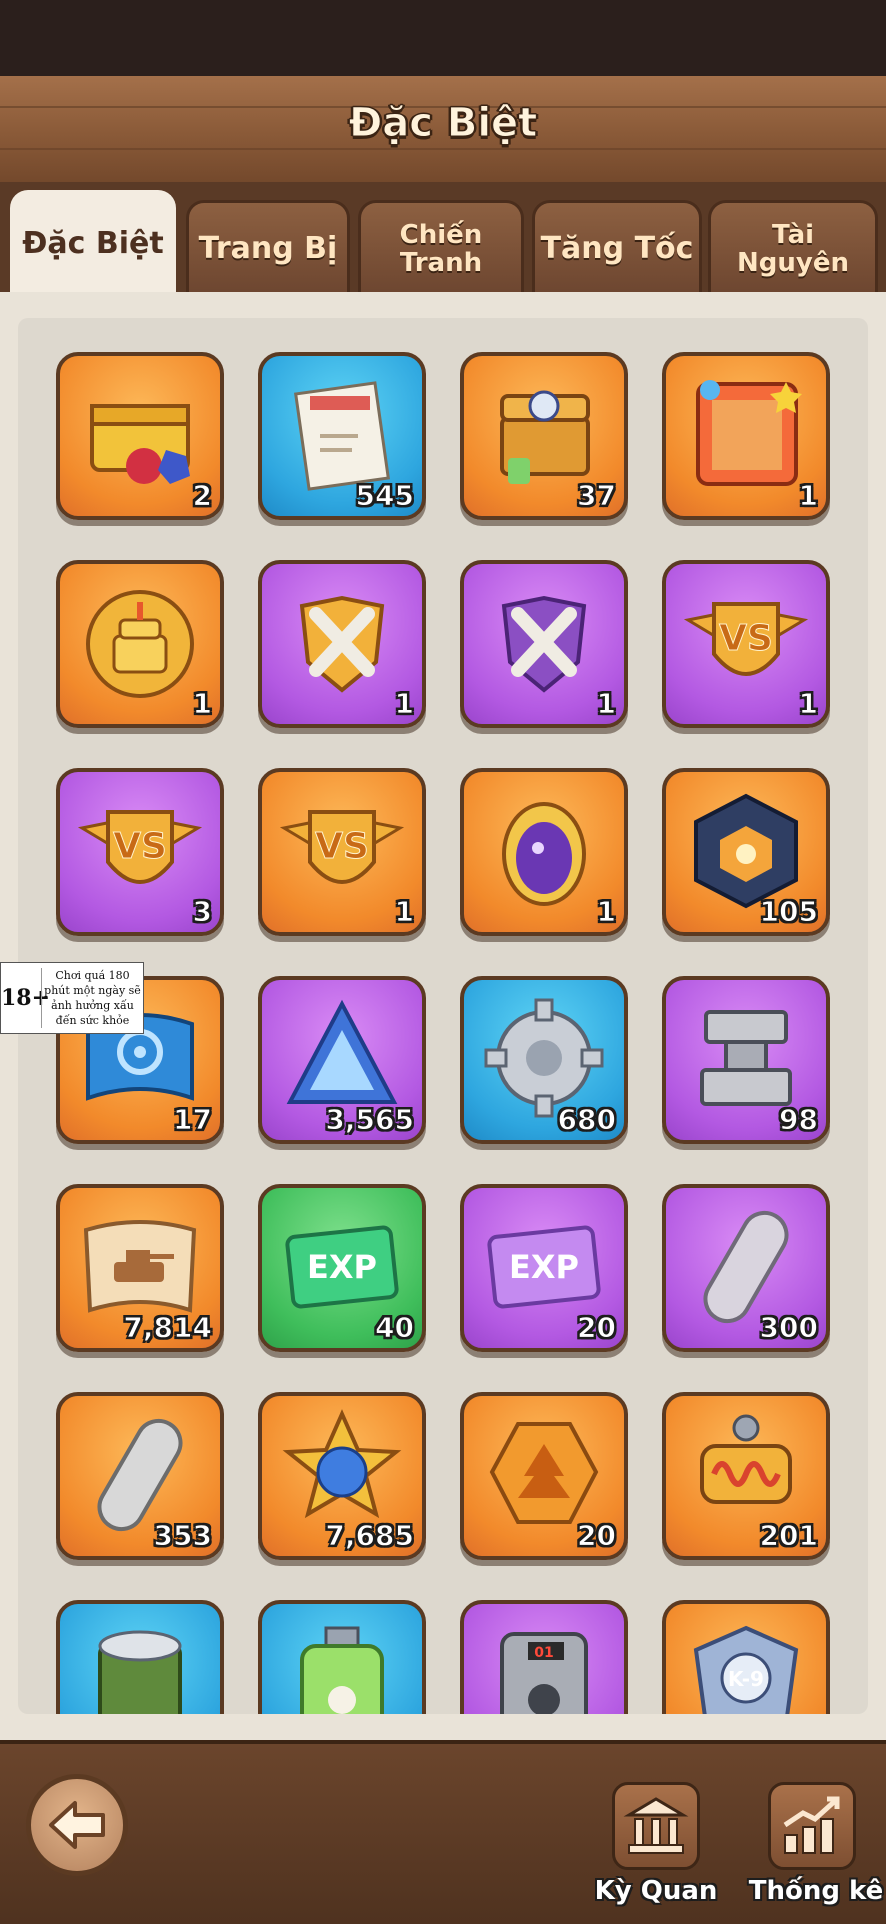 Image resolution: width=886 pixels, height=1924 pixels. I want to click on page-title: Đặc Biệt, so click(443, 123).